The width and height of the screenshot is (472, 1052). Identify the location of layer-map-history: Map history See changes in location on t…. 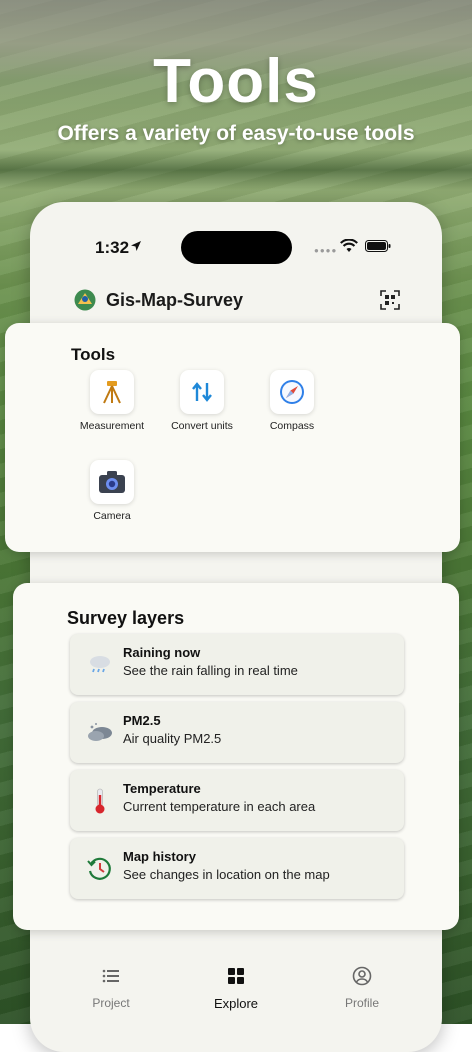
(237, 868).